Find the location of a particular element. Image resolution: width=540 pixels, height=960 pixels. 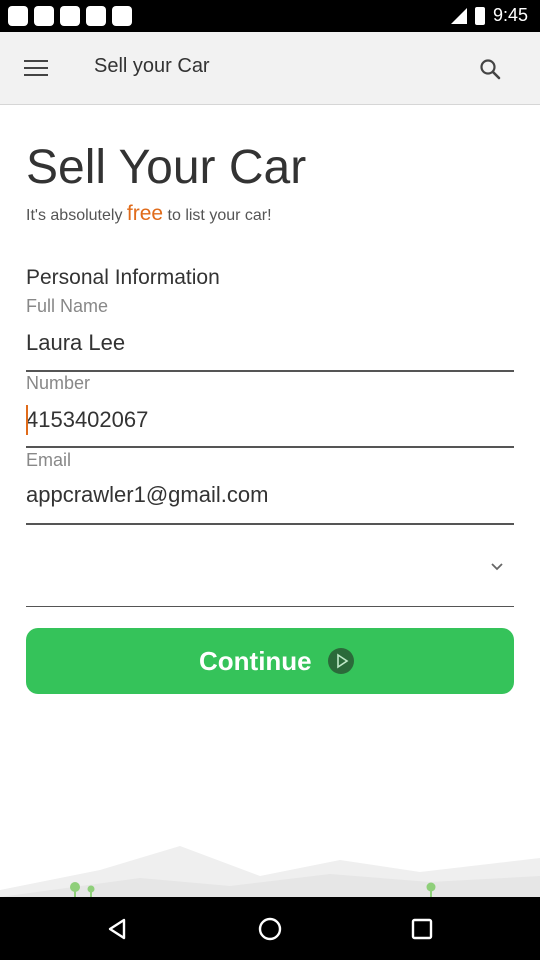

continue-button: Continue is located at coordinates (270, 661).